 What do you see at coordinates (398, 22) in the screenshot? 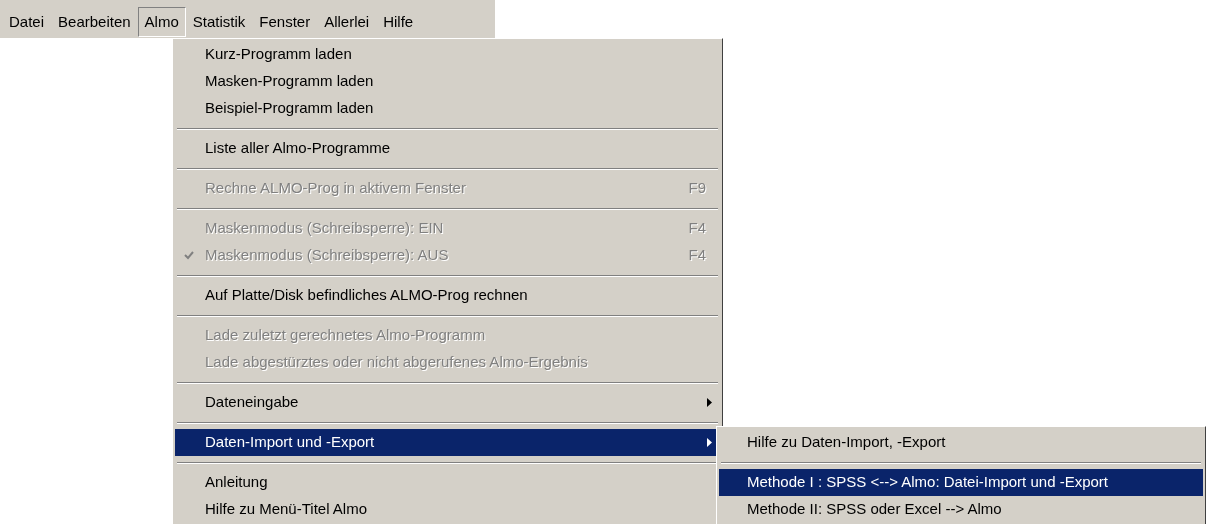
I see `menu-bar-item: Hilfe` at bounding box center [398, 22].